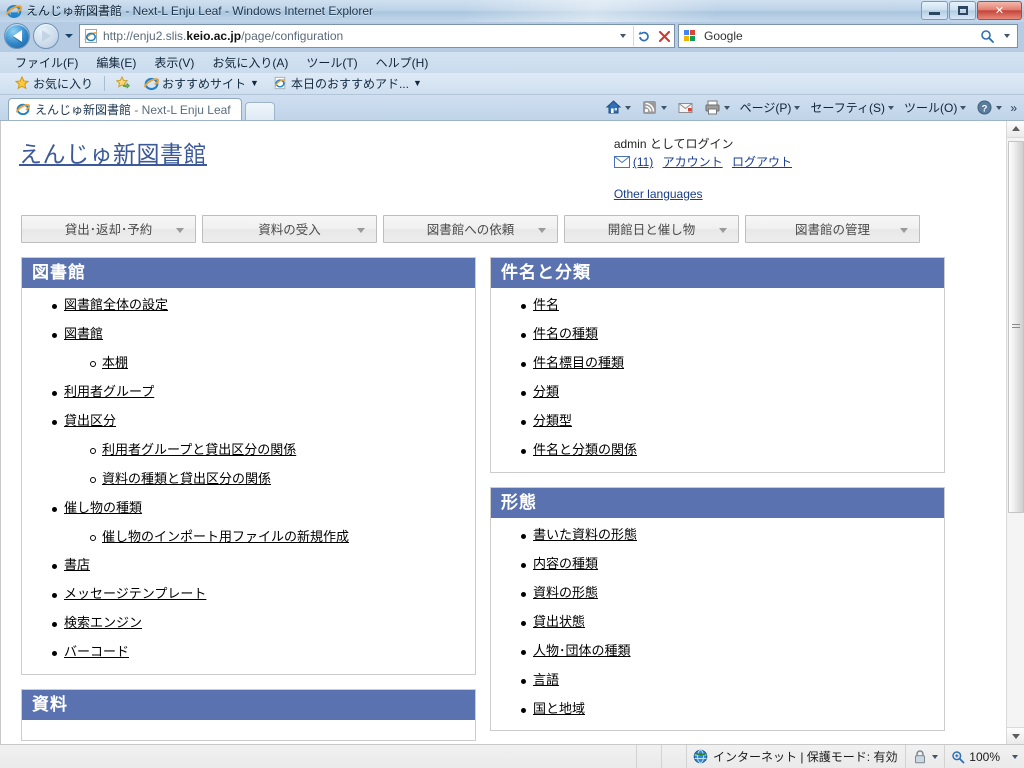 The image size is (1024, 768). I want to click on link-message-template: メッセージテンプレート, so click(135, 593).